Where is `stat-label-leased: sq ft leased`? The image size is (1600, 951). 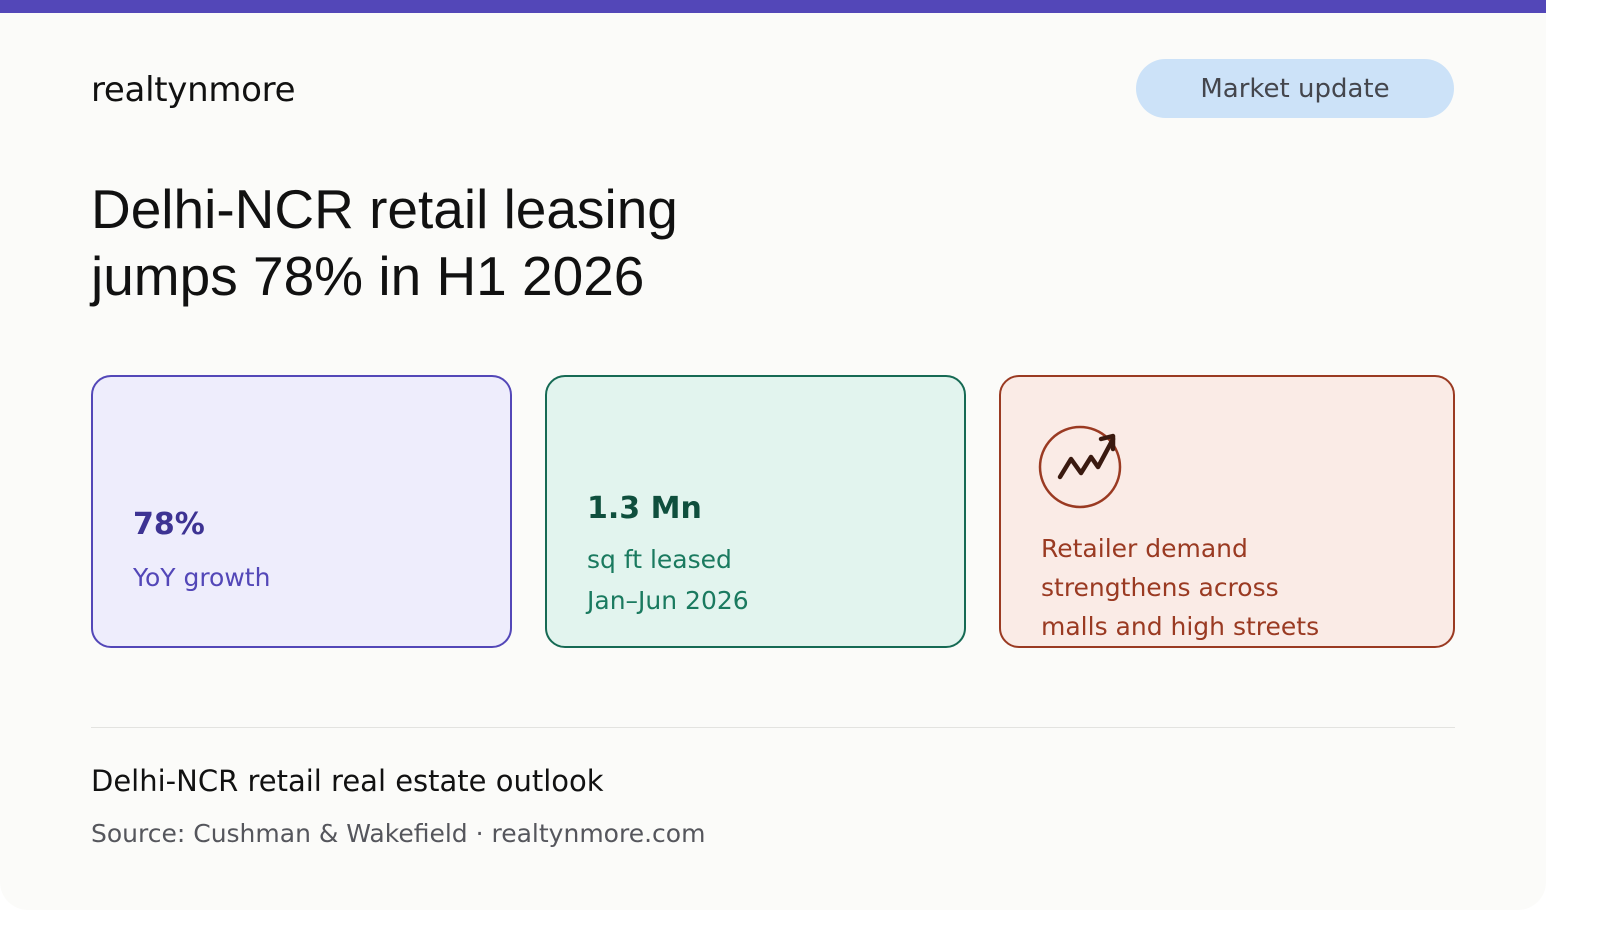
stat-label-leased: sq ft leased is located at coordinates (659, 559).